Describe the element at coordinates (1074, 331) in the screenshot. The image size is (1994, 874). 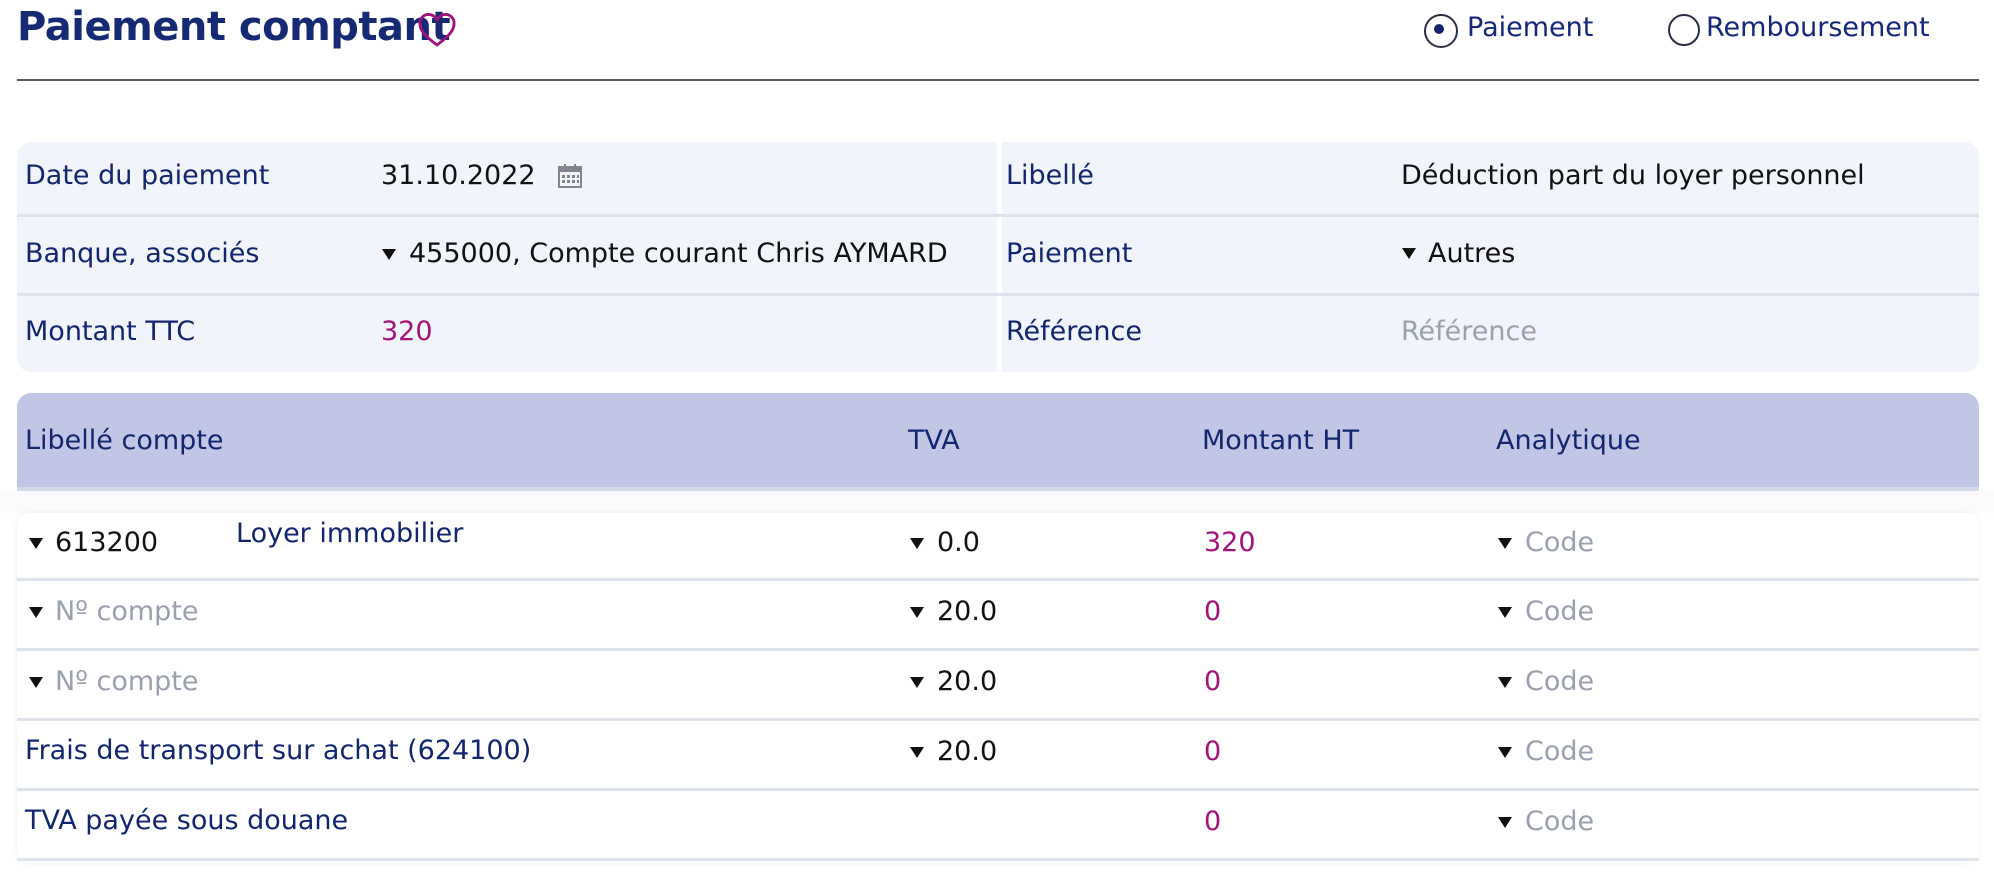
I see `reference-label: Référence` at that location.